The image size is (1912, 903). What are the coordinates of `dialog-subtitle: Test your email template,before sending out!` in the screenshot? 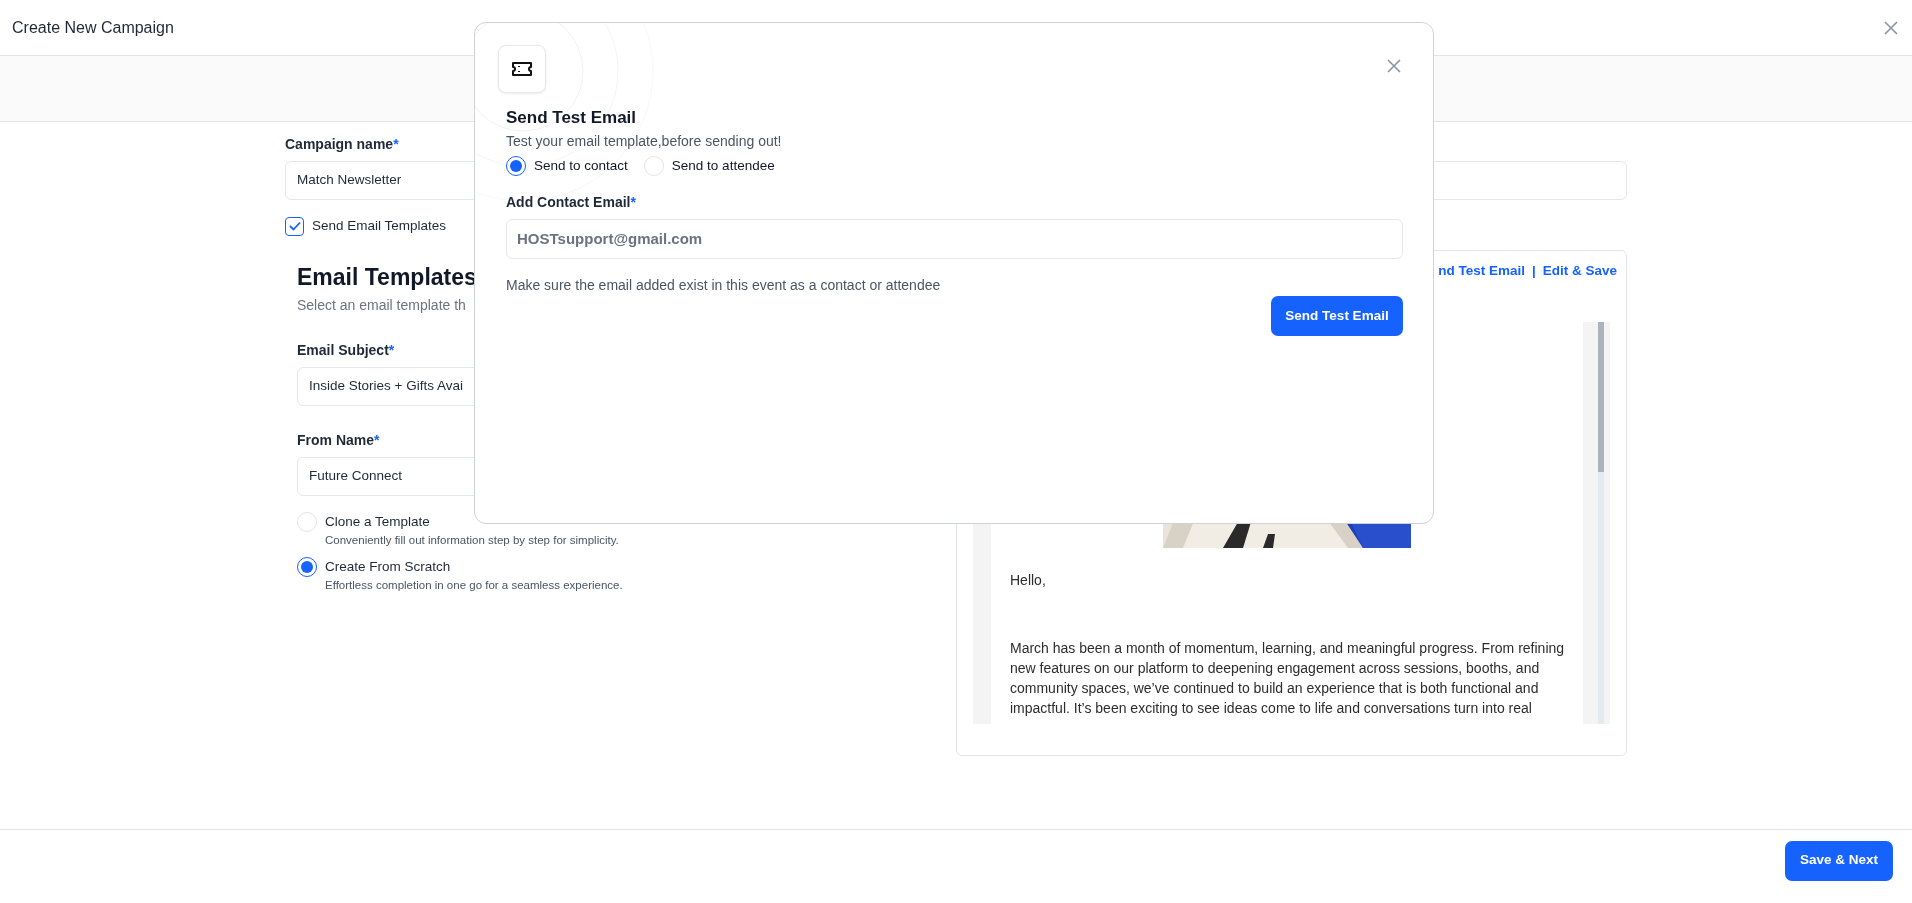 It's located at (644, 141).